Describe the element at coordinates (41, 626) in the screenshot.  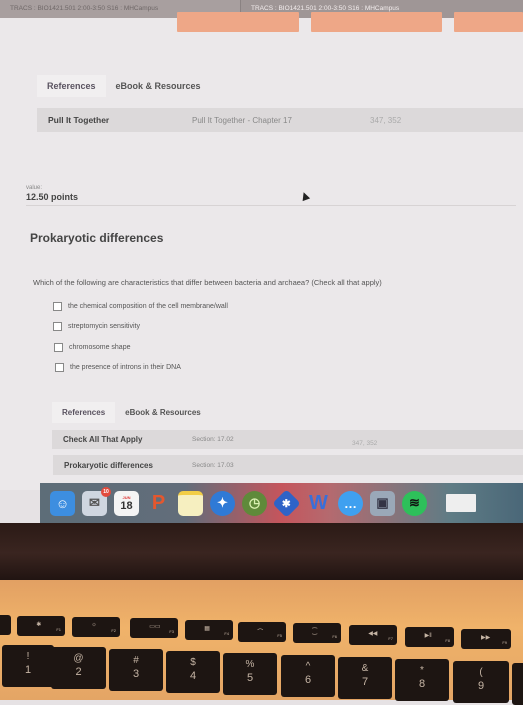
I see `key-f1: ✱ F1` at that location.